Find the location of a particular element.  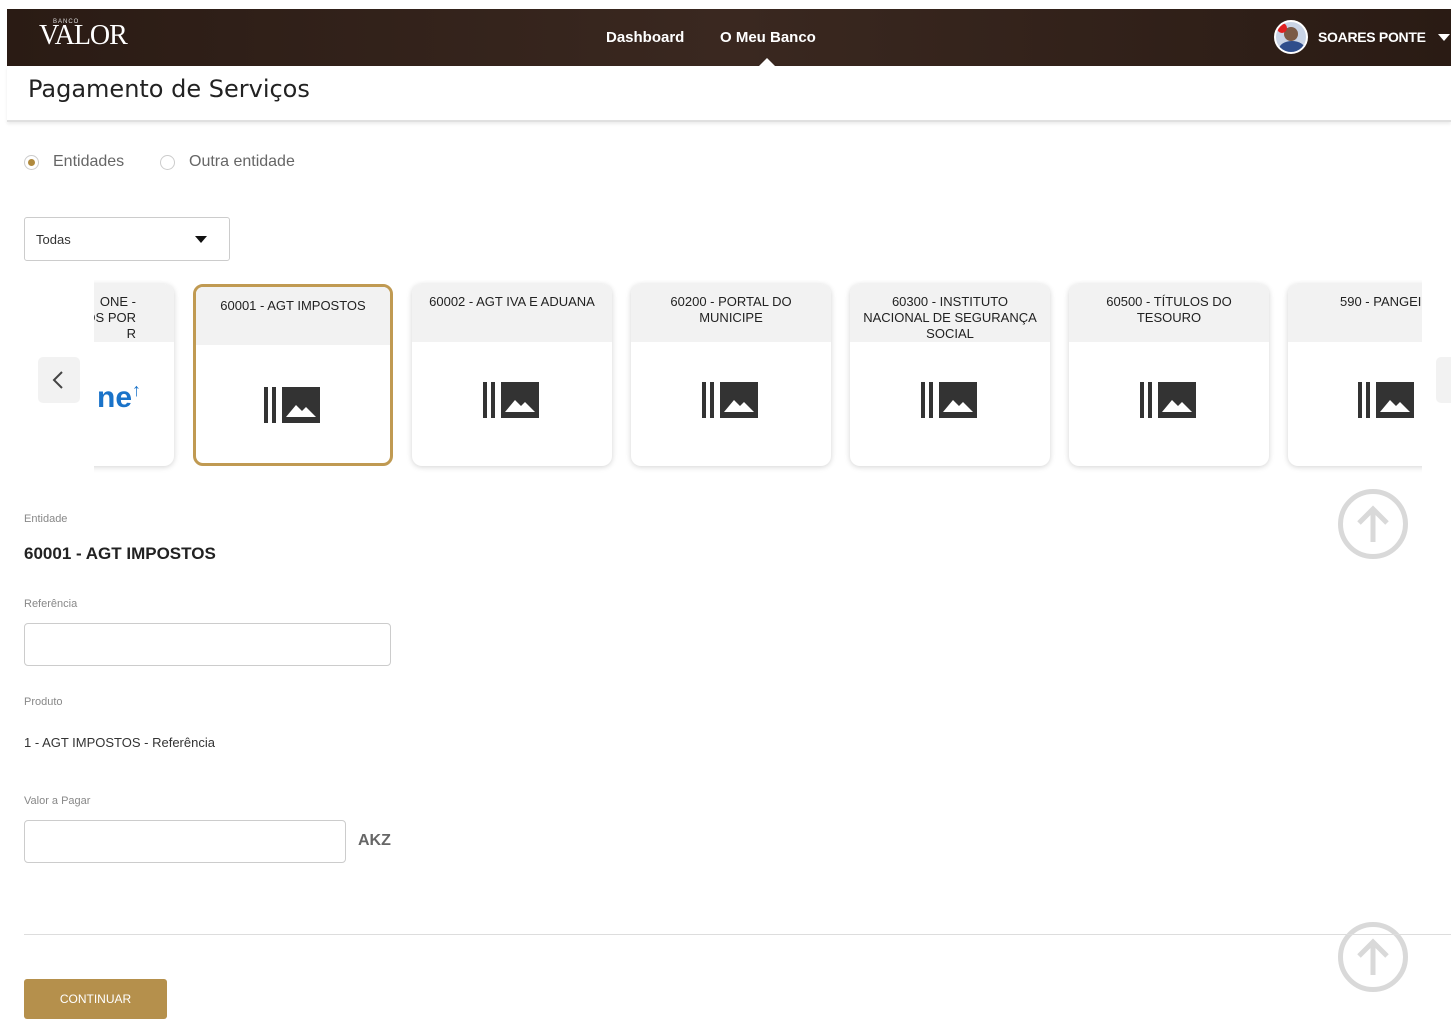

scroll-top-button is located at coordinates (1373, 524).